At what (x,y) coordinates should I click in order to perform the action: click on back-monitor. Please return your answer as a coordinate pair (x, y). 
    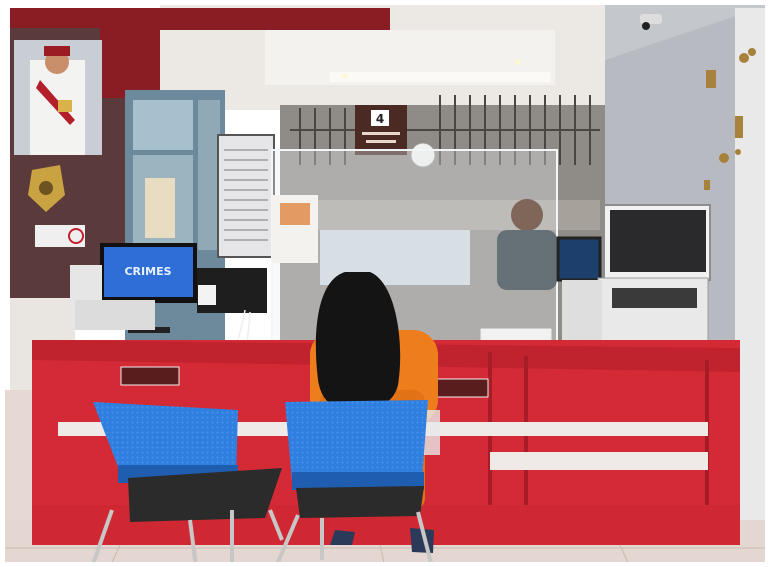
    Looking at the image, I should click on (579, 259).